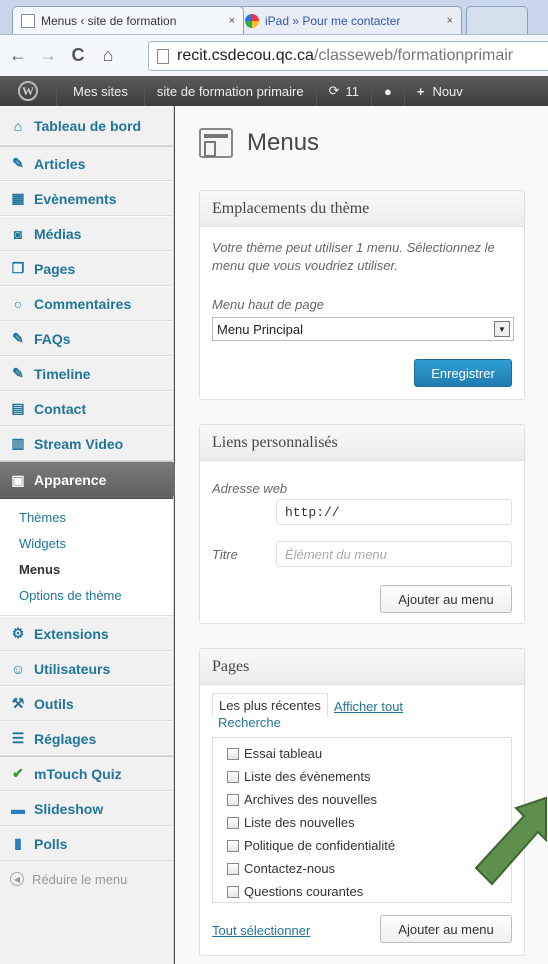 This screenshot has height=964, width=548. I want to click on sidebar-item-articles: ✎ Articles, so click(86, 163).